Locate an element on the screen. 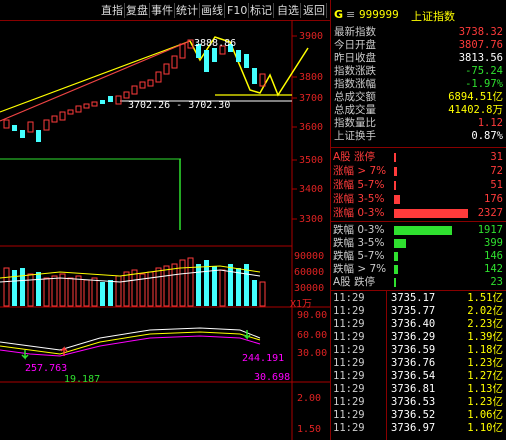 This screenshot has width=506, height=440. tick-row: 11:29 3735.17 1.51亿 is located at coordinates (418, 298).